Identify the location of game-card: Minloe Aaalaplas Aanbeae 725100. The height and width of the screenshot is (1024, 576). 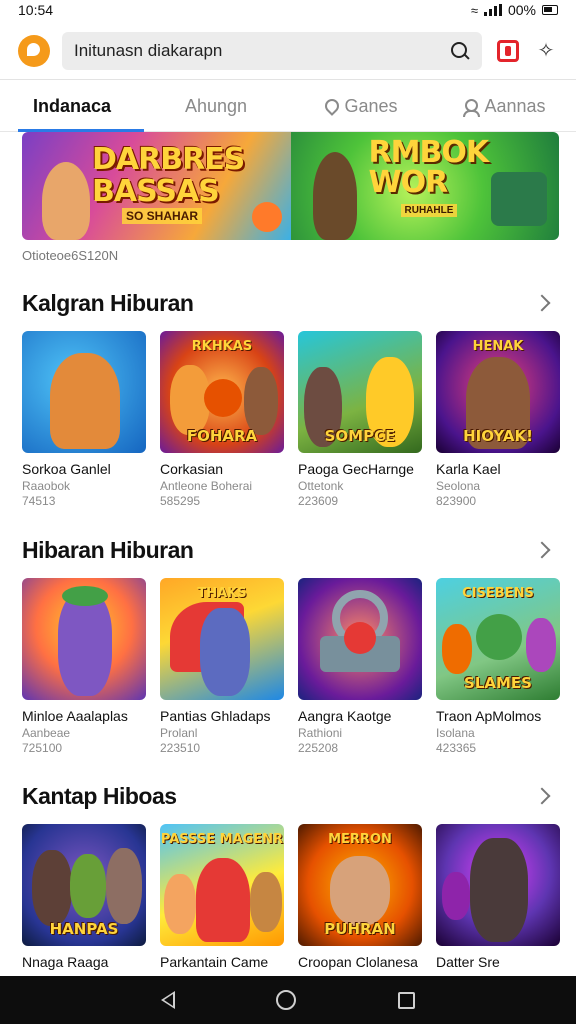
(84, 666).